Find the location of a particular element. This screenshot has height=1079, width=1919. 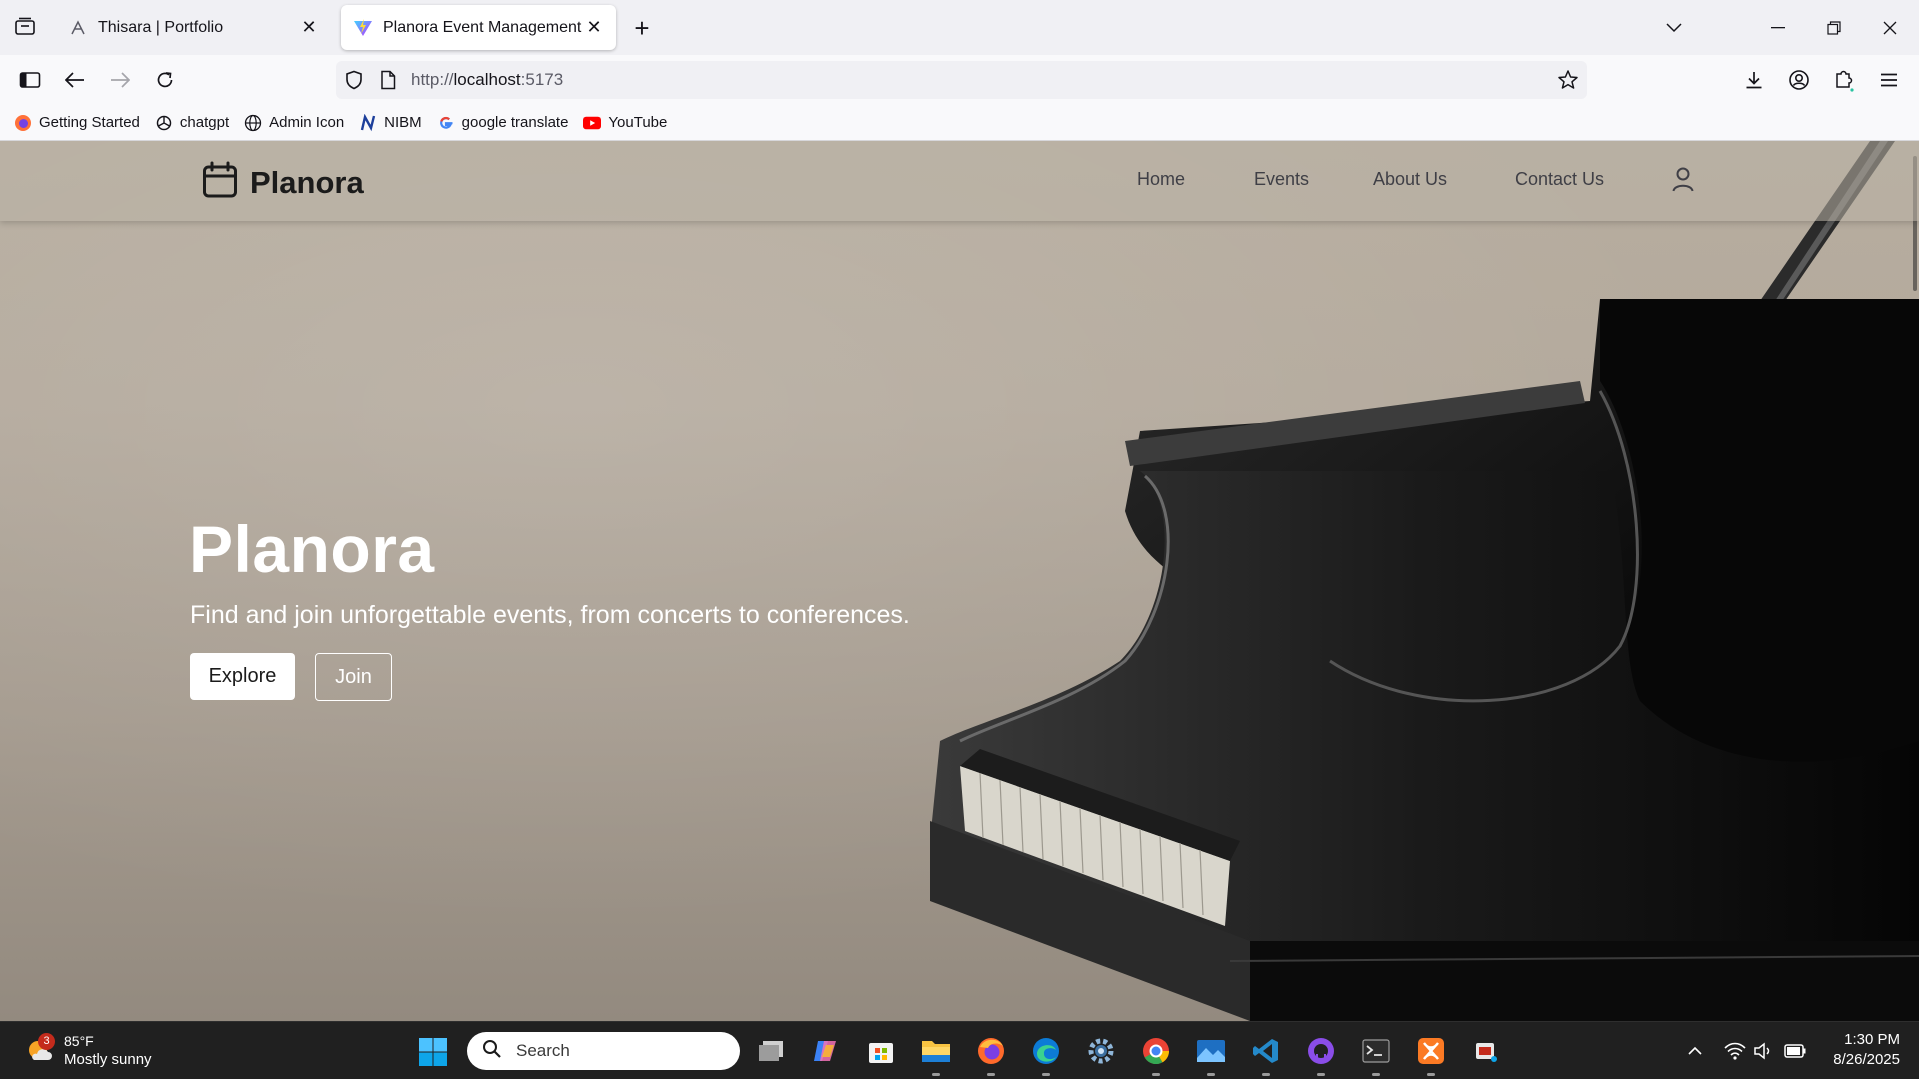

show-hidden-icons-chevron-icon is located at coordinates (1695, 1051).